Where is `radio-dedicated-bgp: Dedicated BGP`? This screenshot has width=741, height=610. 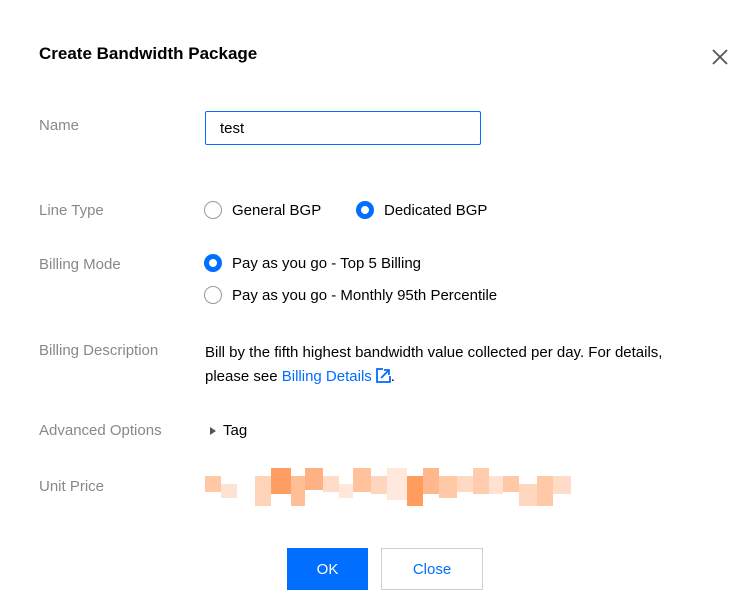
radio-dedicated-bgp: Dedicated BGP is located at coordinates (421, 210).